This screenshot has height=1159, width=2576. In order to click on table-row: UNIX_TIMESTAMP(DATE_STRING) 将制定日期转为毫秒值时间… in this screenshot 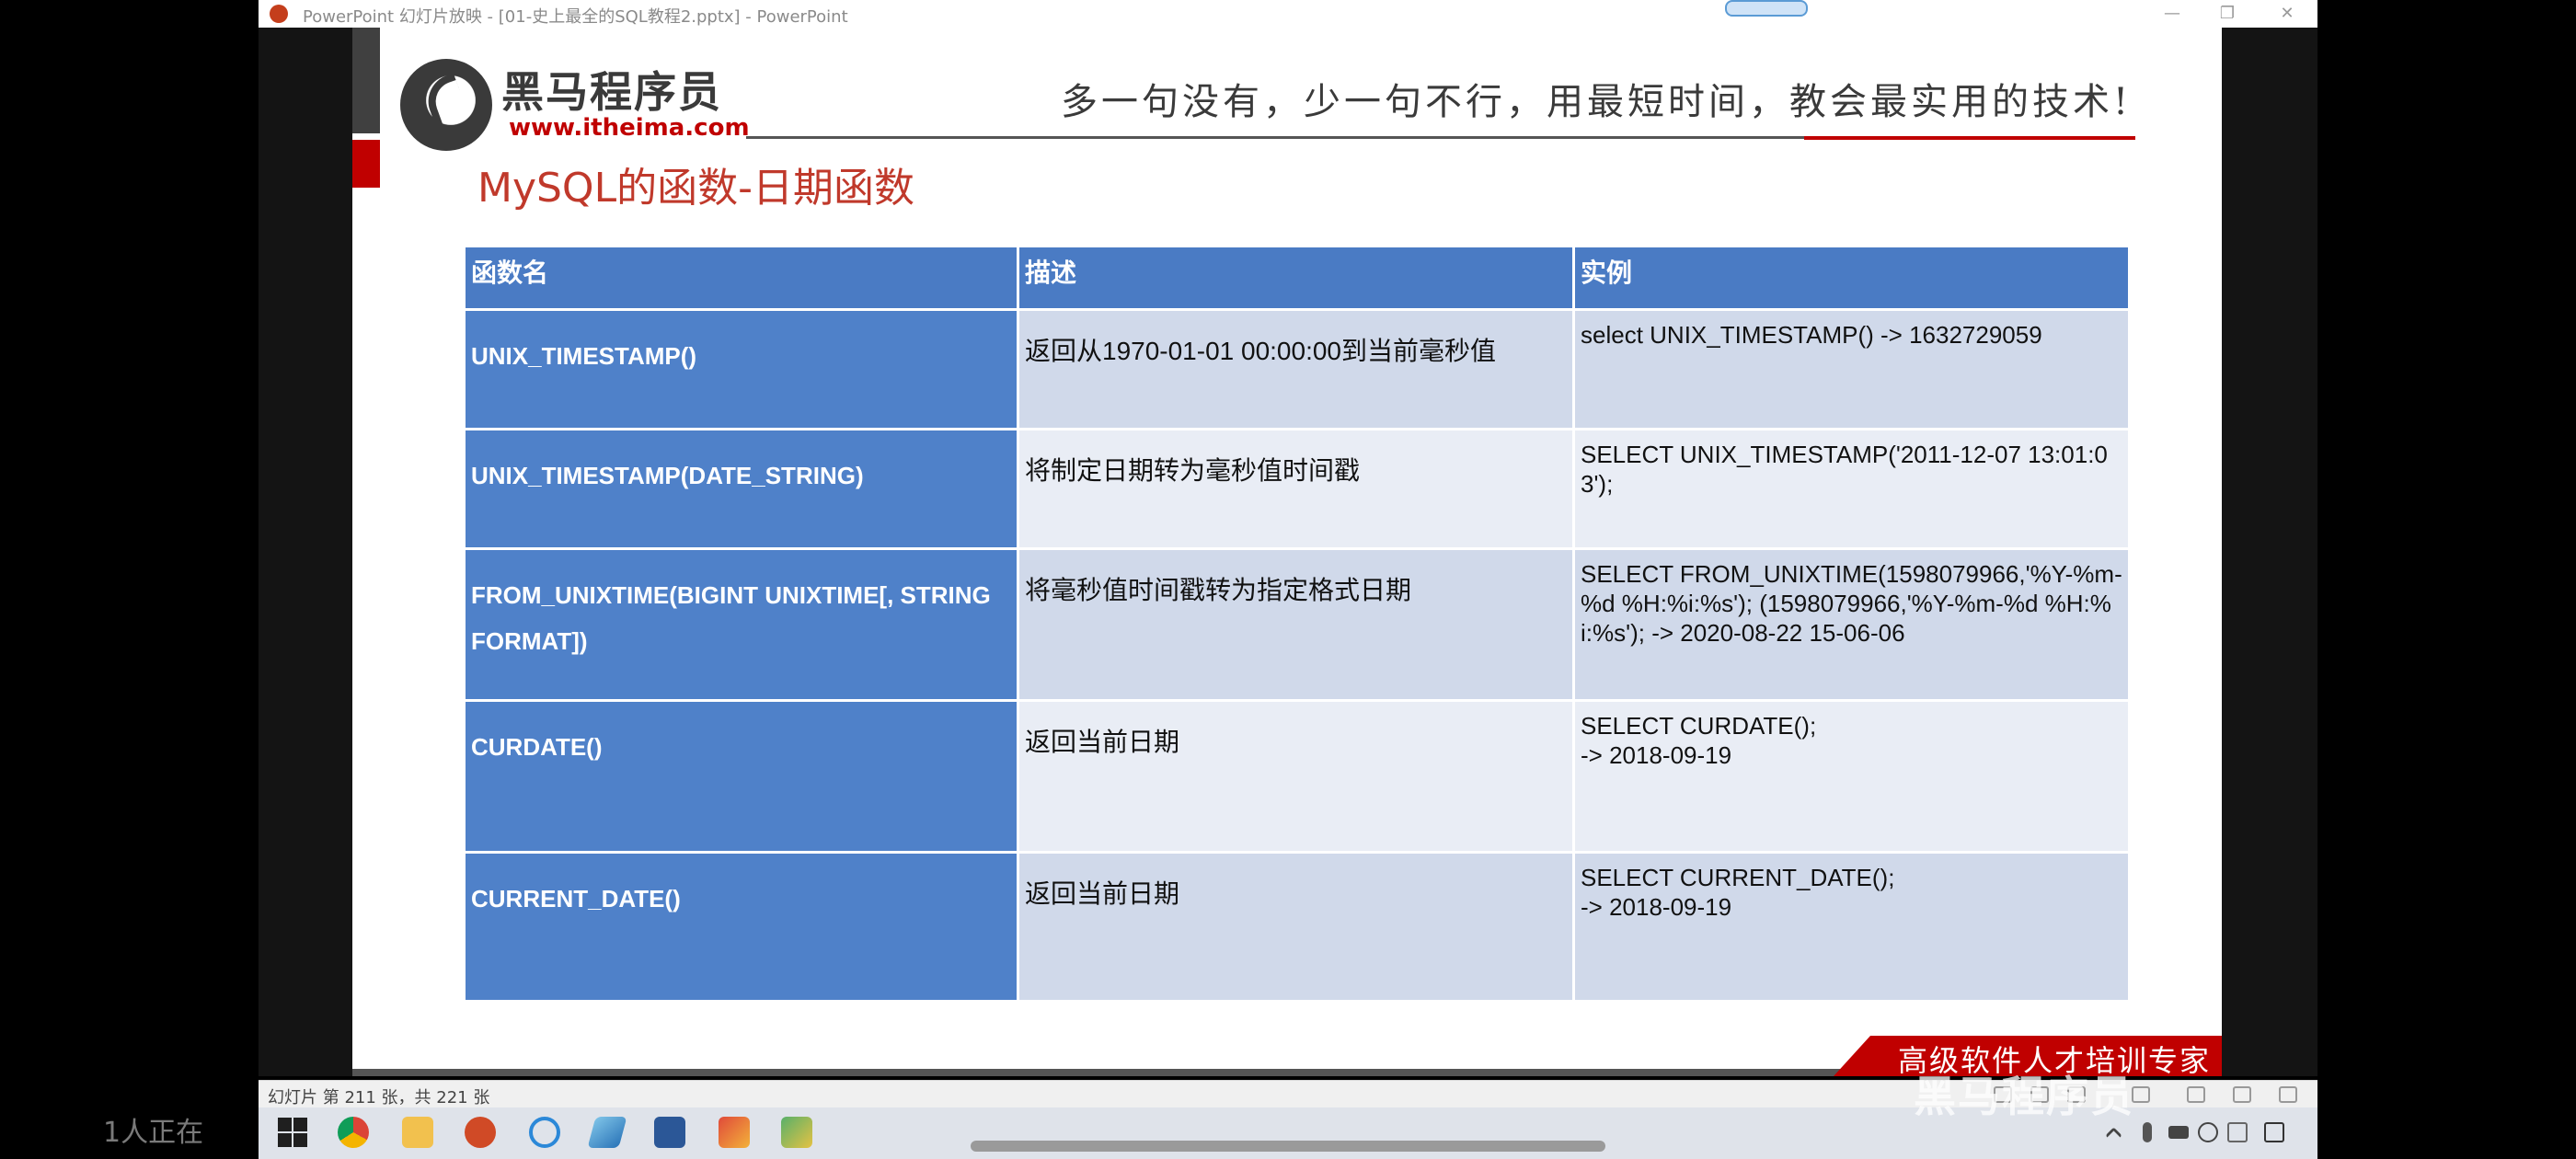, I will do `click(1297, 489)`.